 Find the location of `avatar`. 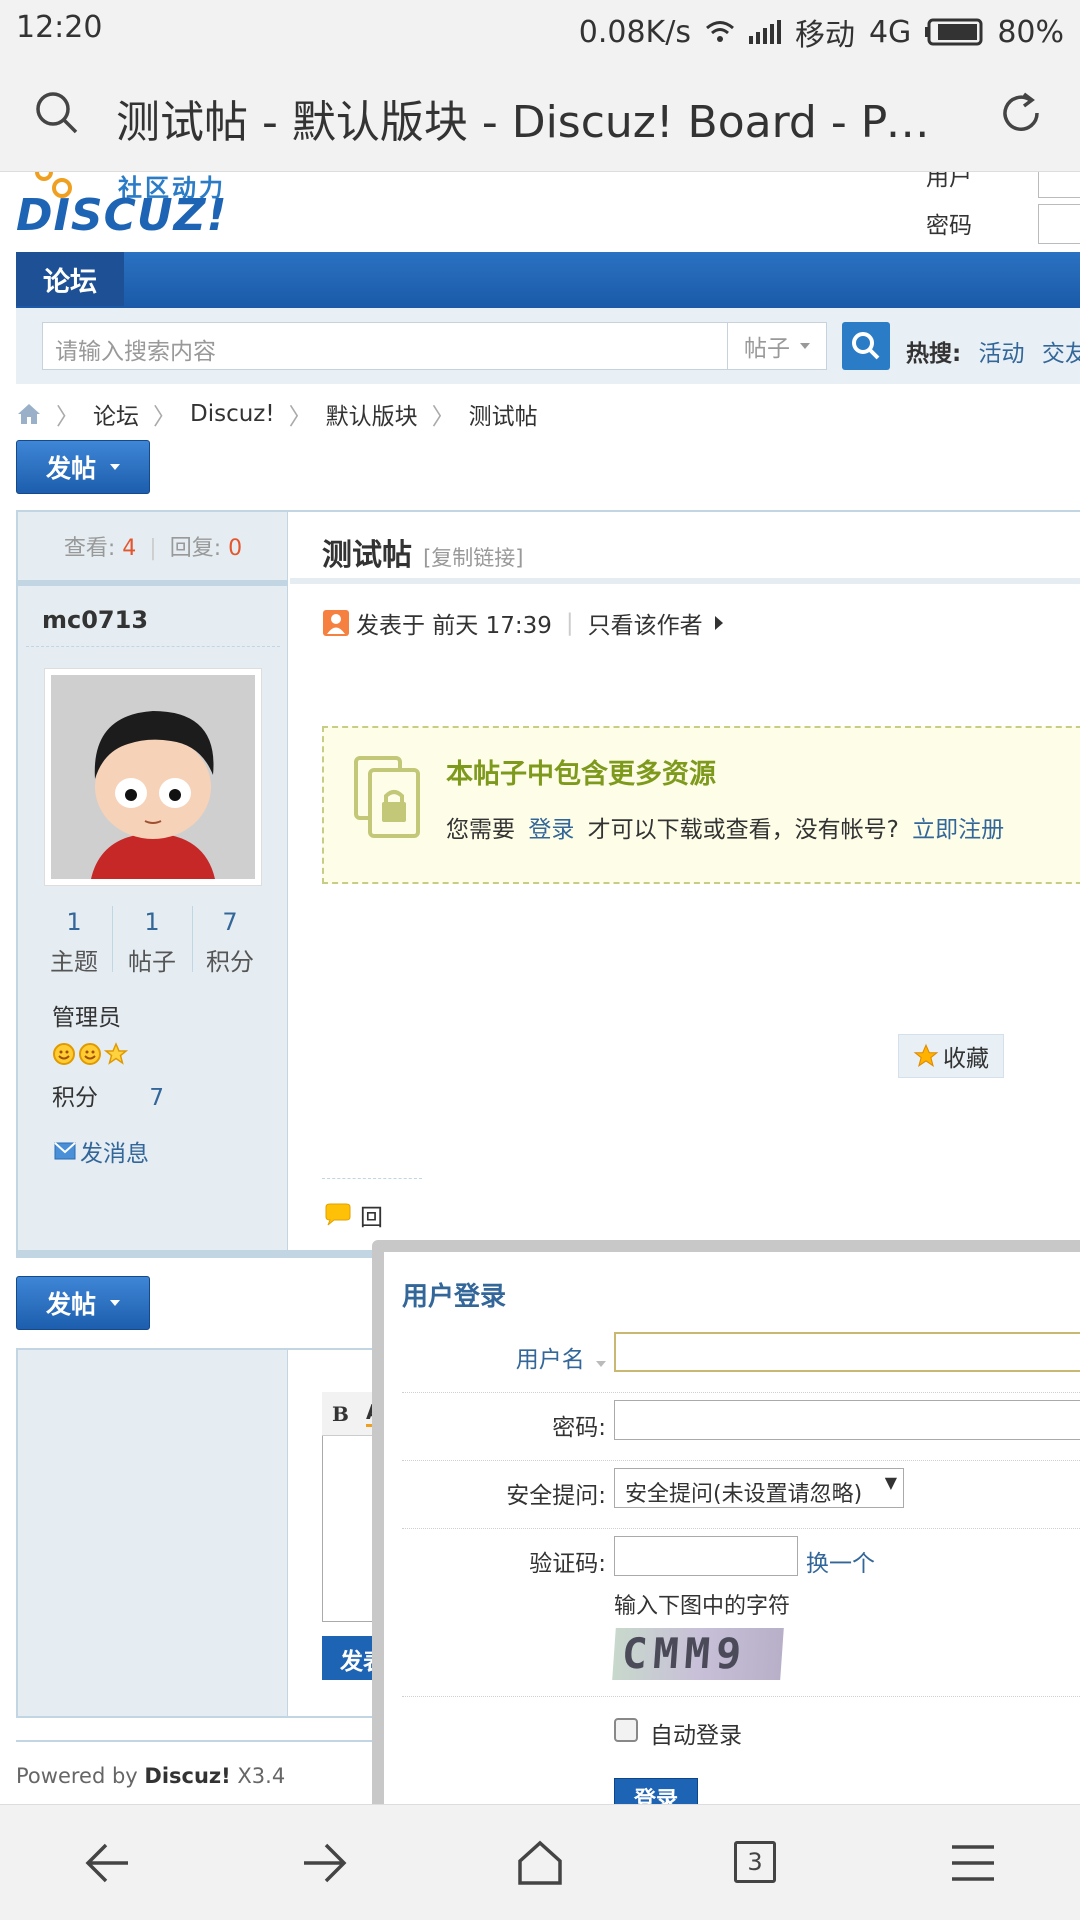

avatar is located at coordinates (153, 777).